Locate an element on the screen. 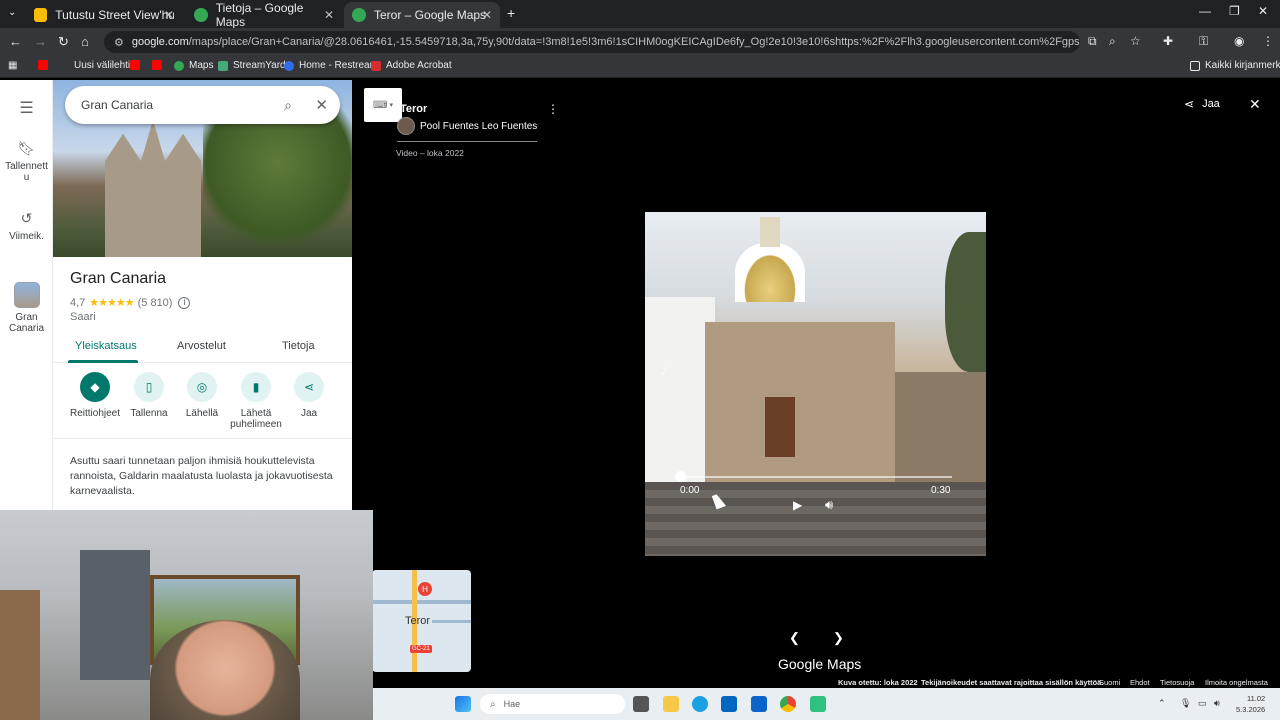 This screenshot has width=1280, height=720. send-to-phone-button: ▮ Lähetä puhelimeen is located at coordinates (256, 401).